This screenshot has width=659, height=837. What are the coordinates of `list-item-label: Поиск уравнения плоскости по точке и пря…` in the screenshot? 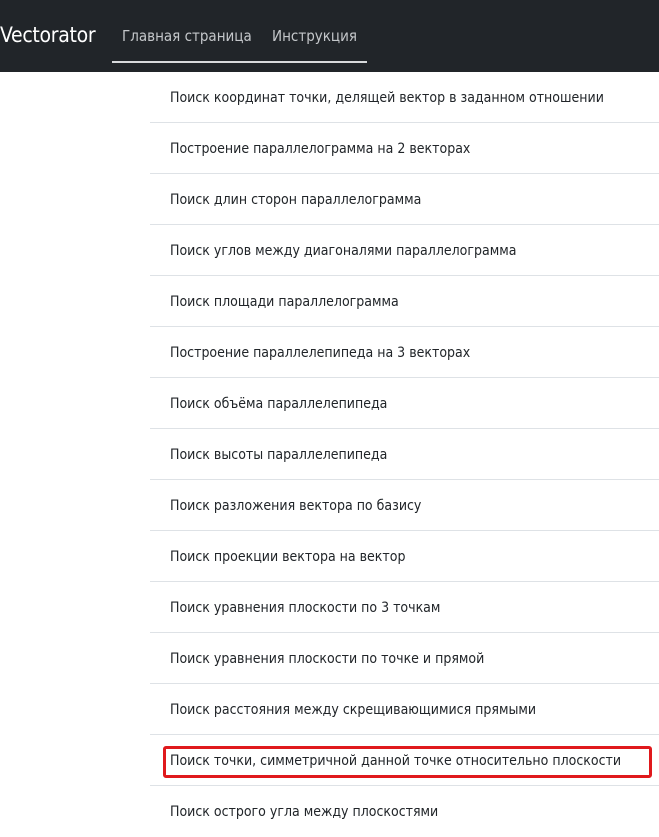 It's located at (327, 659).